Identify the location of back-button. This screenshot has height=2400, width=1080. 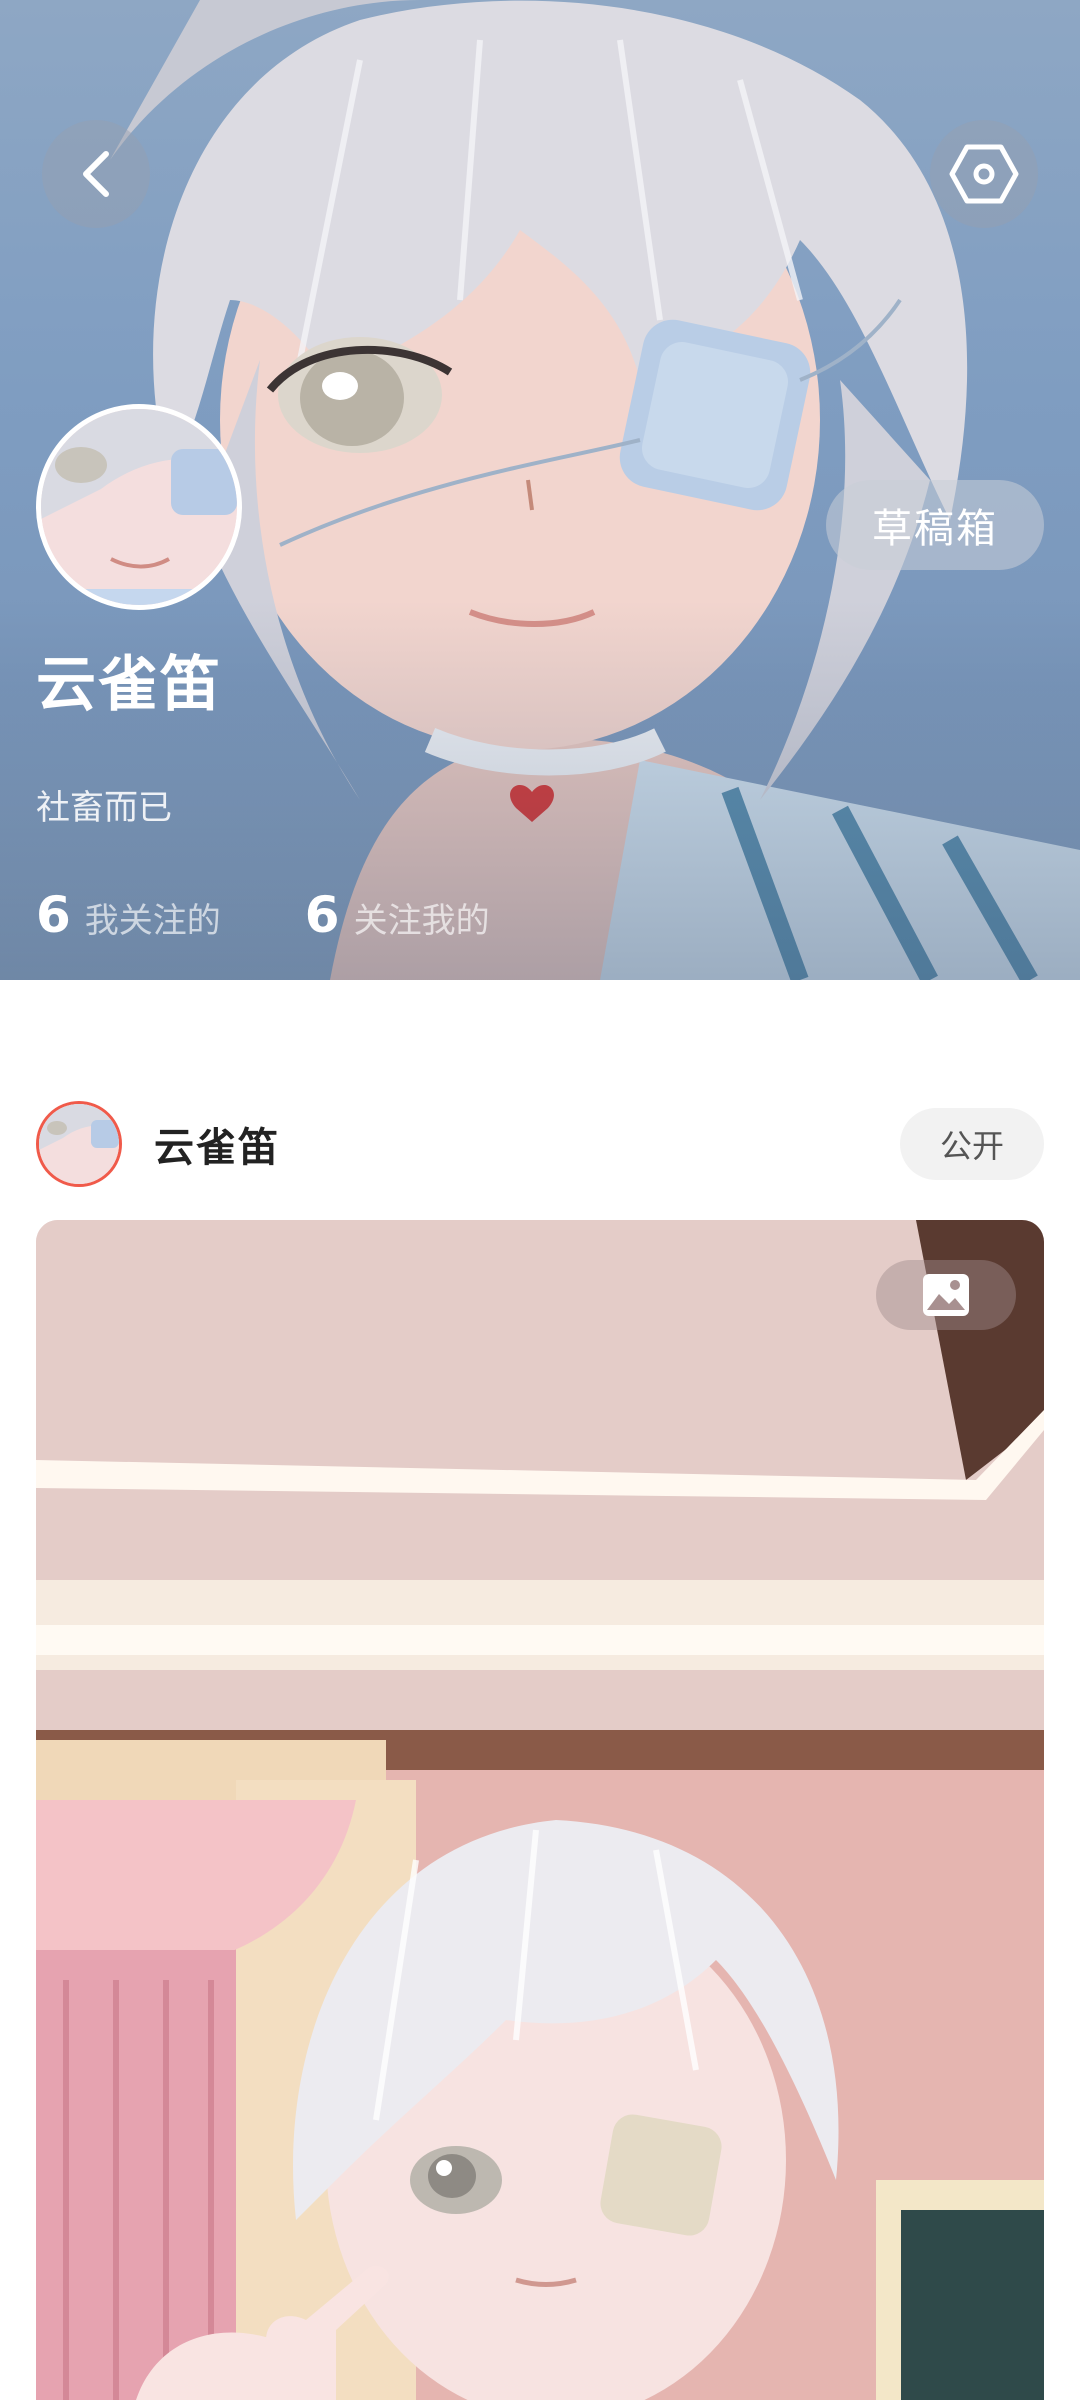
(96, 174).